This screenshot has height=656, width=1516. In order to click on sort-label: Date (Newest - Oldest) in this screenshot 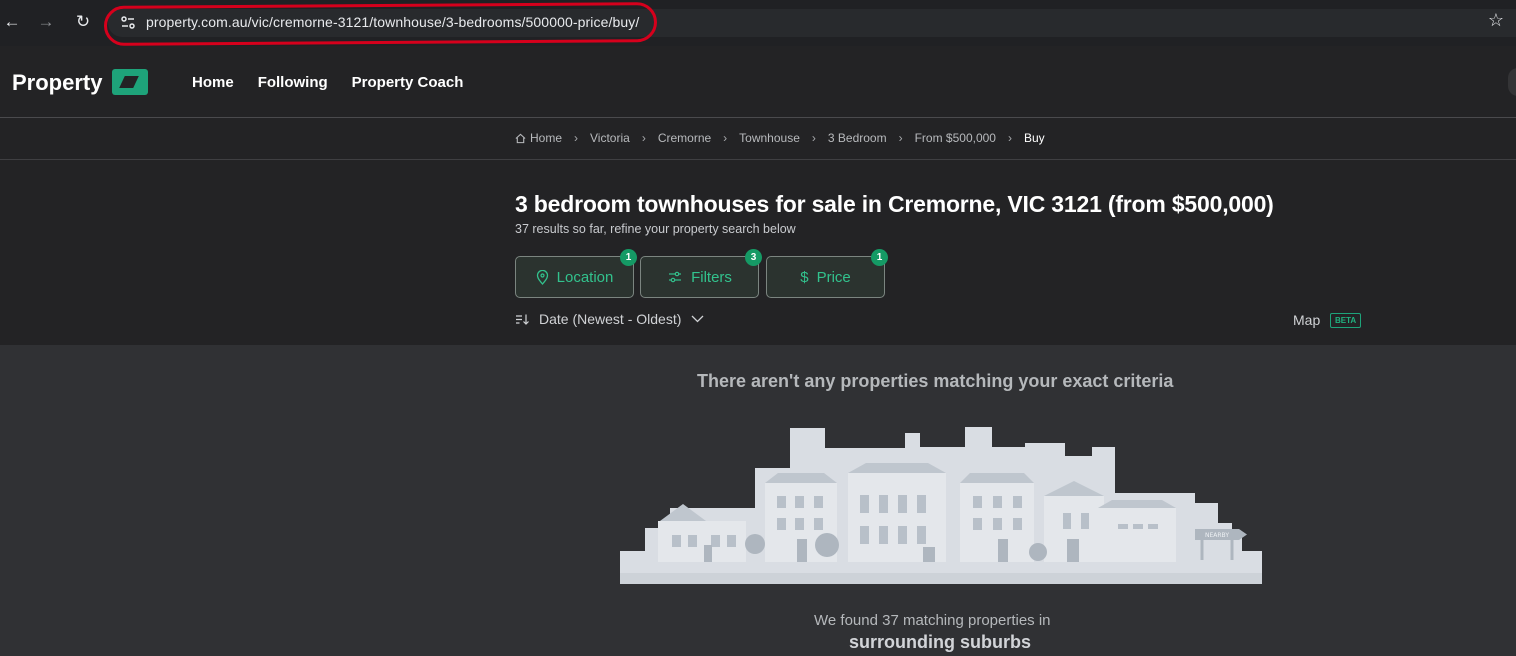, I will do `click(610, 319)`.